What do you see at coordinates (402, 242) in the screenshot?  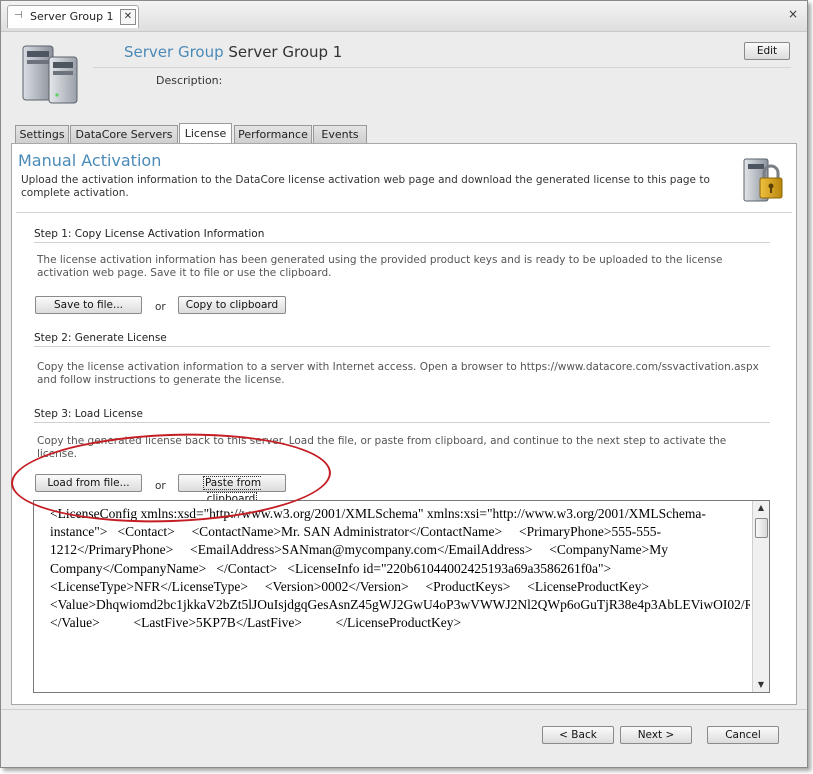 I see `step1-divider` at bounding box center [402, 242].